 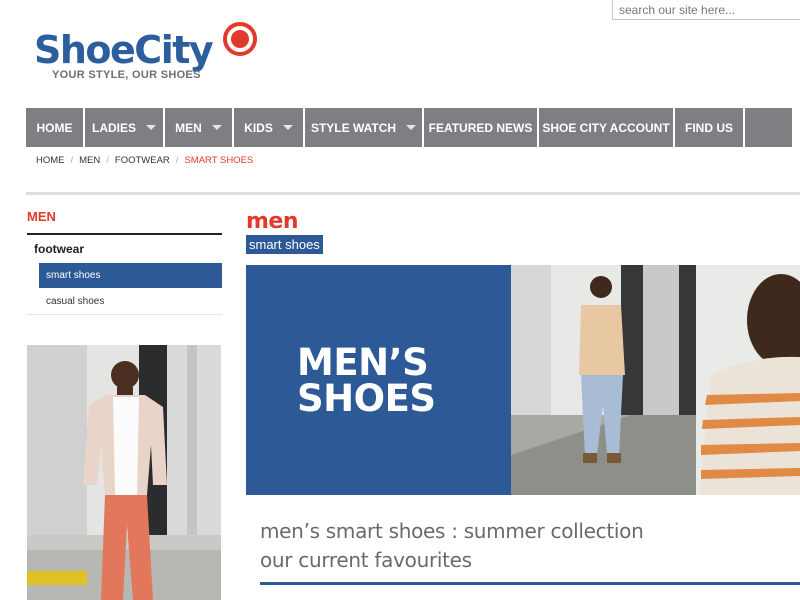 What do you see at coordinates (284, 244) in the screenshot?
I see `page-subtitle-badge: smart shoes` at bounding box center [284, 244].